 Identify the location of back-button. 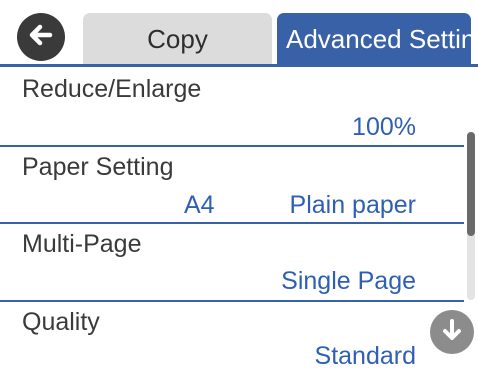
(41, 37).